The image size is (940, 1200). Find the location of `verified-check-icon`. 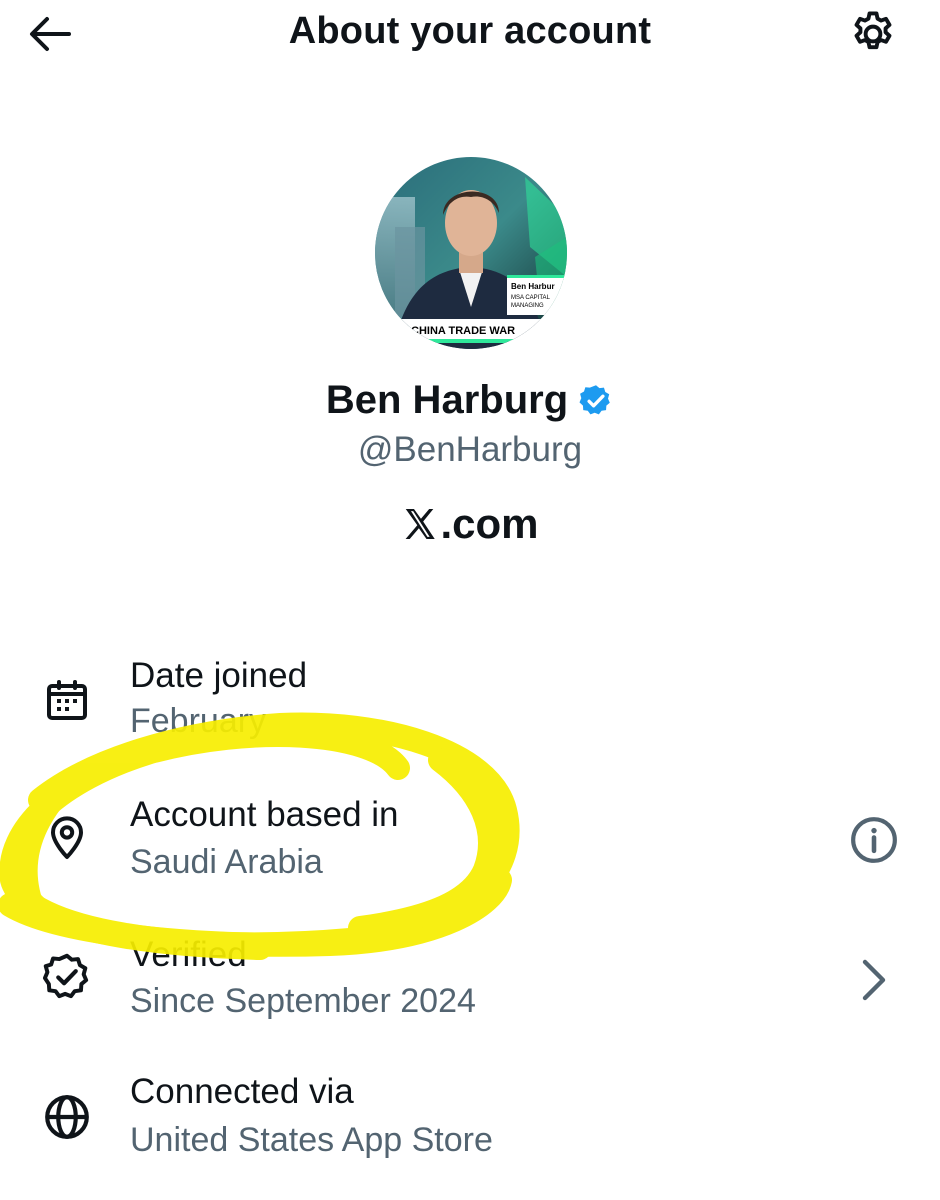

verified-check-icon is located at coordinates (594, 399).